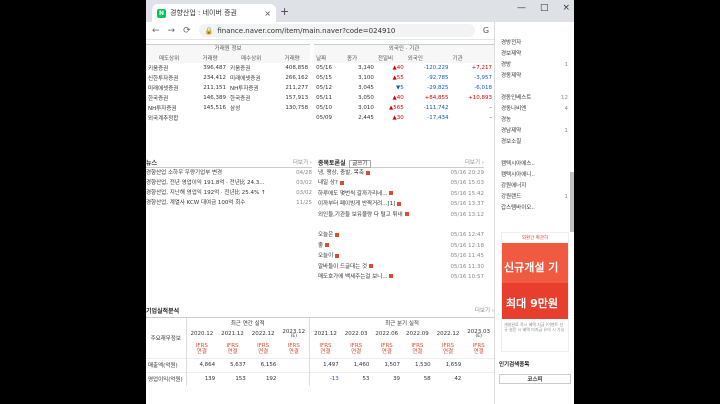 The width and height of the screenshot is (720, 404). Describe the element at coordinates (534, 197) in the screenshot. I see `sidebar-stock-item: 강원랜드 1` at that location.